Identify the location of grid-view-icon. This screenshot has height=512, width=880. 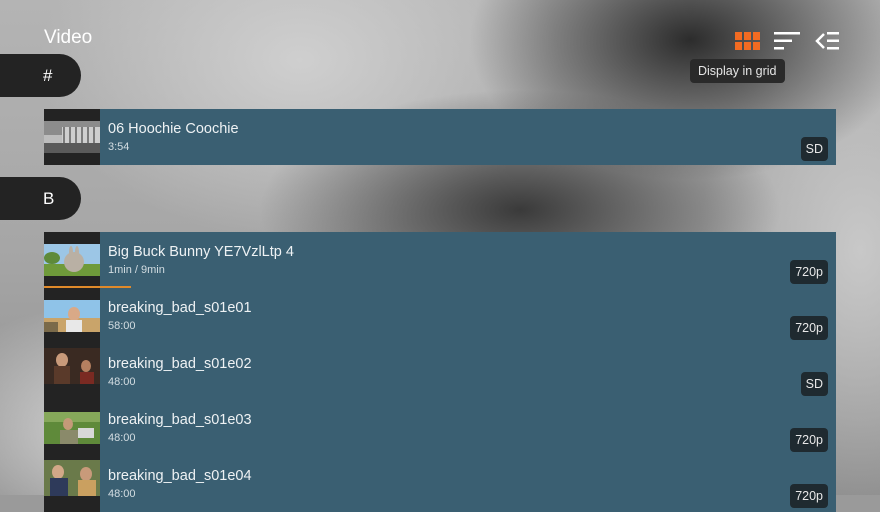
(747, 41).